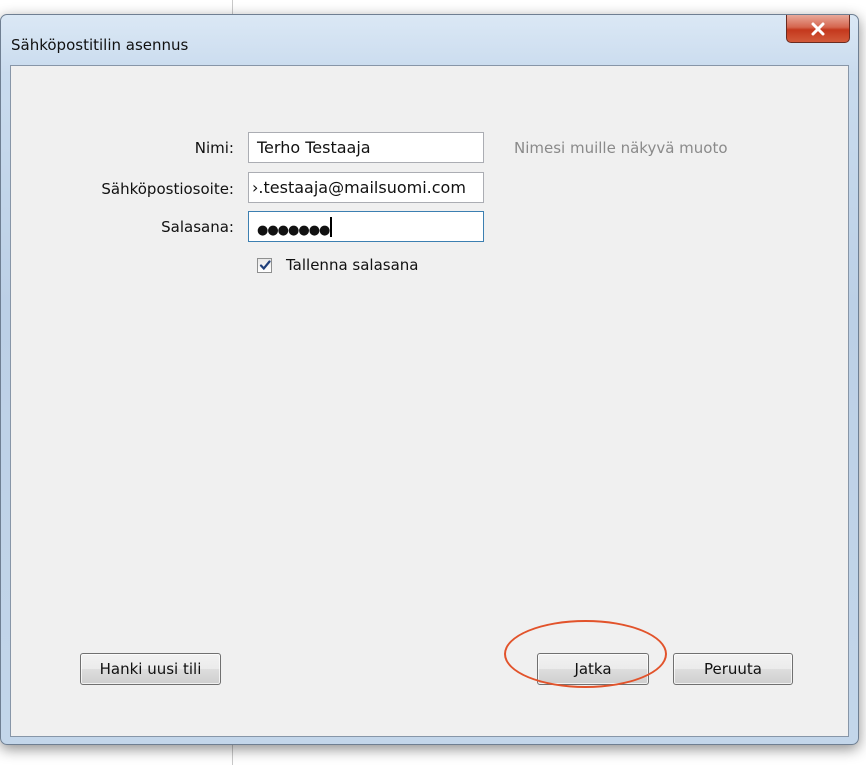 The width and height of the screenshot is (866, 765). What do you see at coordinates (593, 669) in the screenshot?
I see `continue-button: Jatka` at bounding box center [593, 669].